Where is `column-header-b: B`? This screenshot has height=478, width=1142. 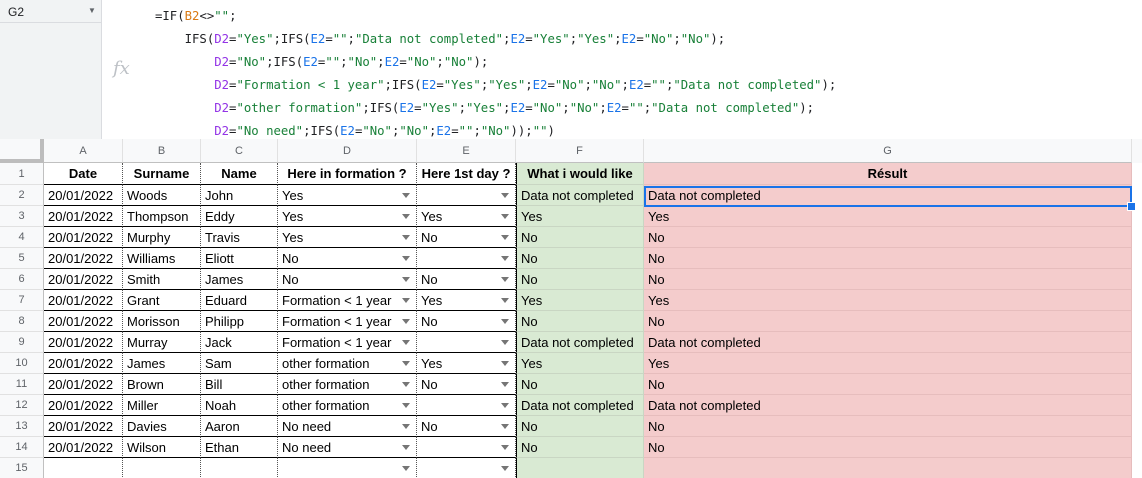 column-header-b: B is located at coordinates (162, 151).